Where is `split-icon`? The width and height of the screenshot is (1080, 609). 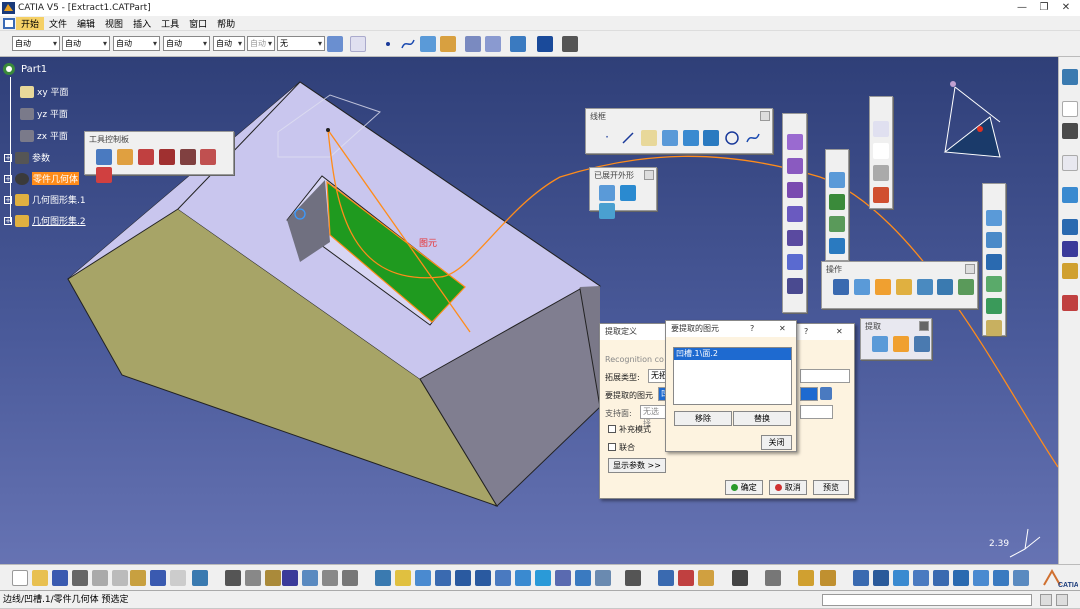 split-icon is located at coordinates (861, 287).